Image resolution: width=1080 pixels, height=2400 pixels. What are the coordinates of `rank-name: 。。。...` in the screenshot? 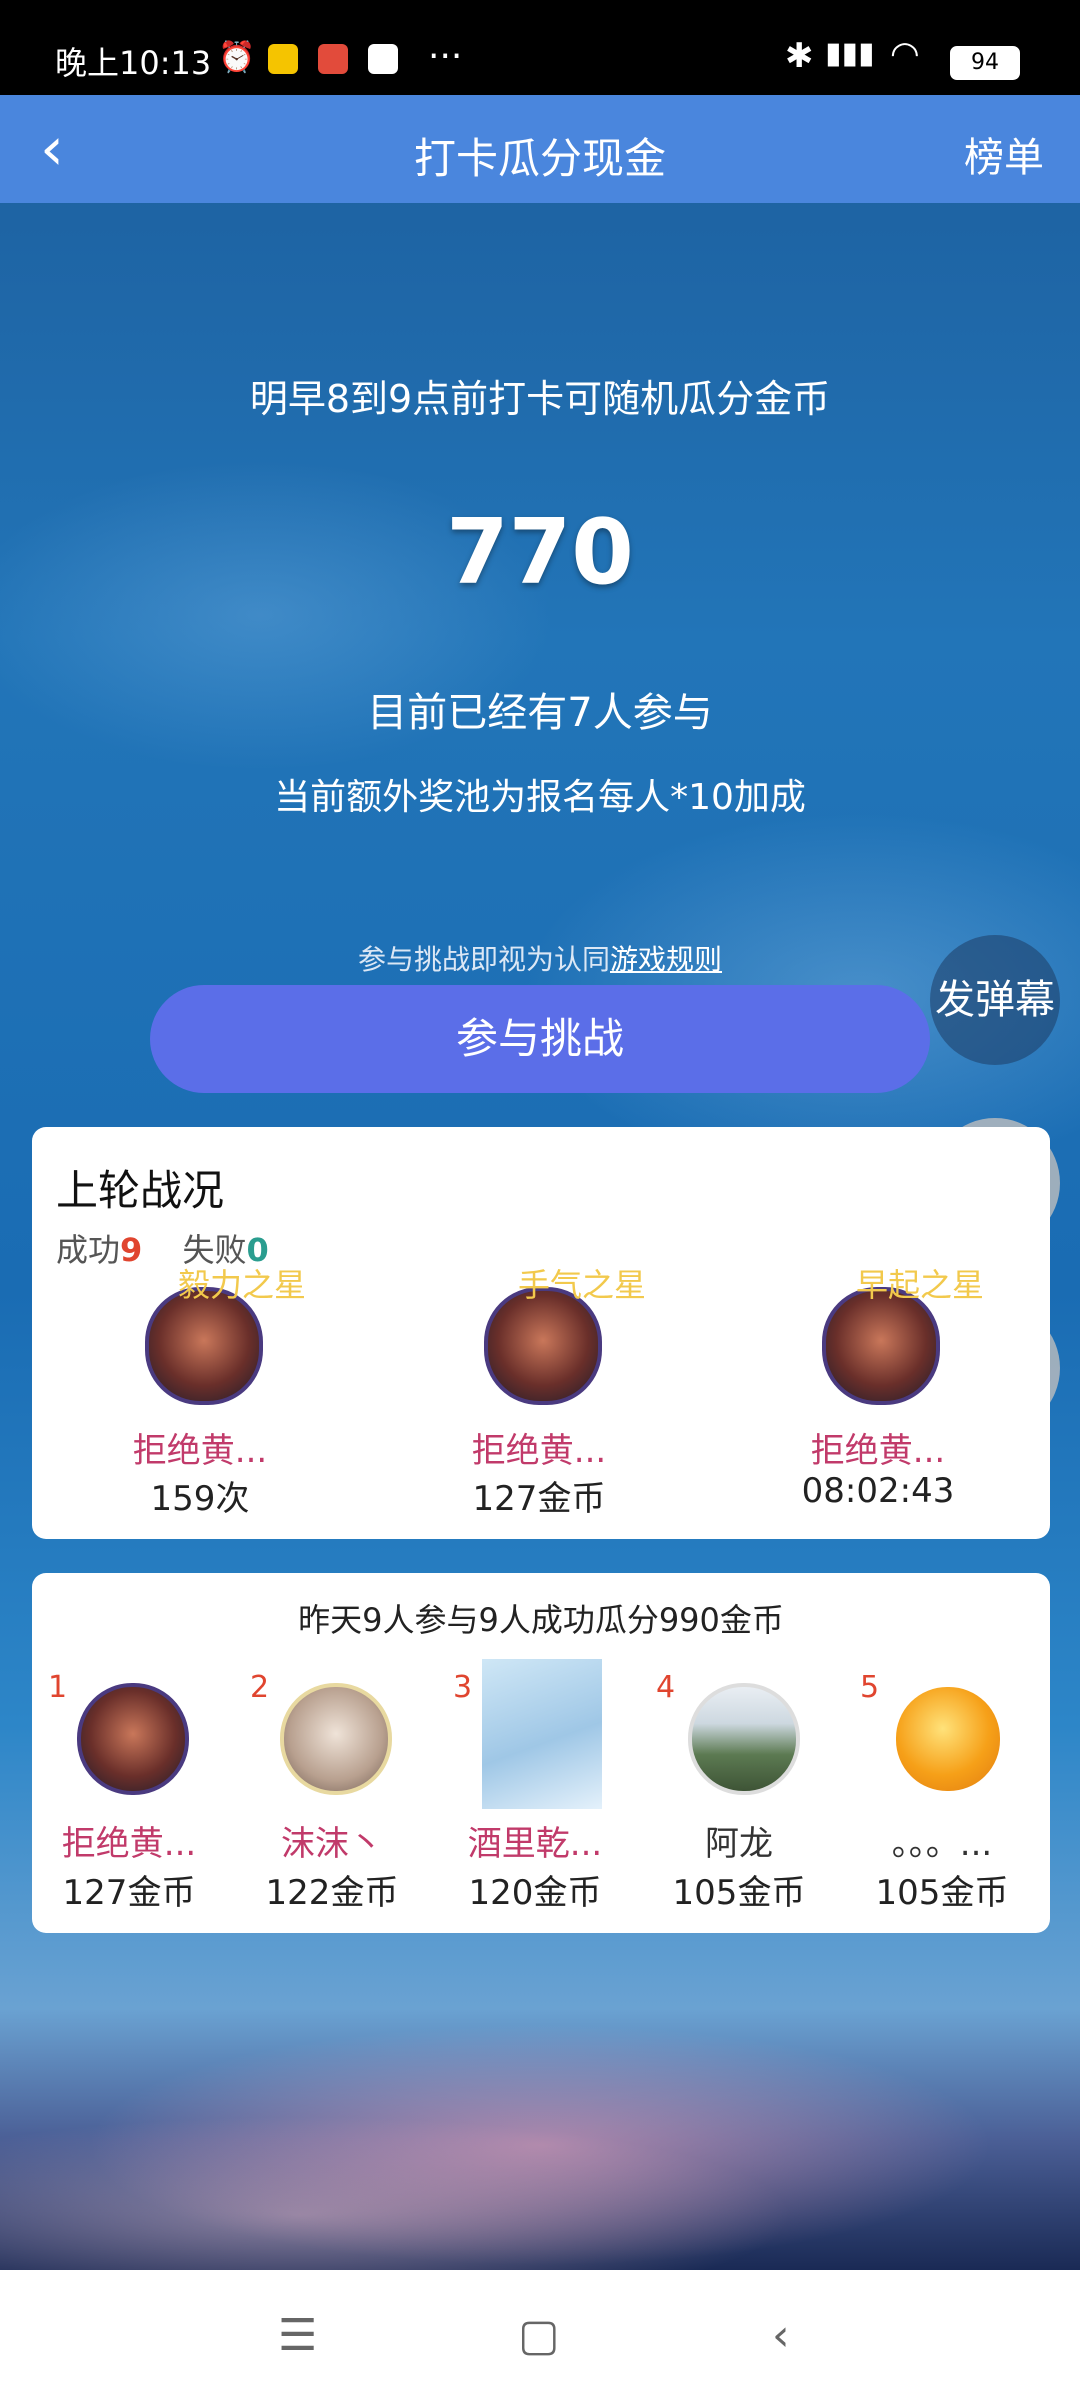 It's located at (942, 1844).